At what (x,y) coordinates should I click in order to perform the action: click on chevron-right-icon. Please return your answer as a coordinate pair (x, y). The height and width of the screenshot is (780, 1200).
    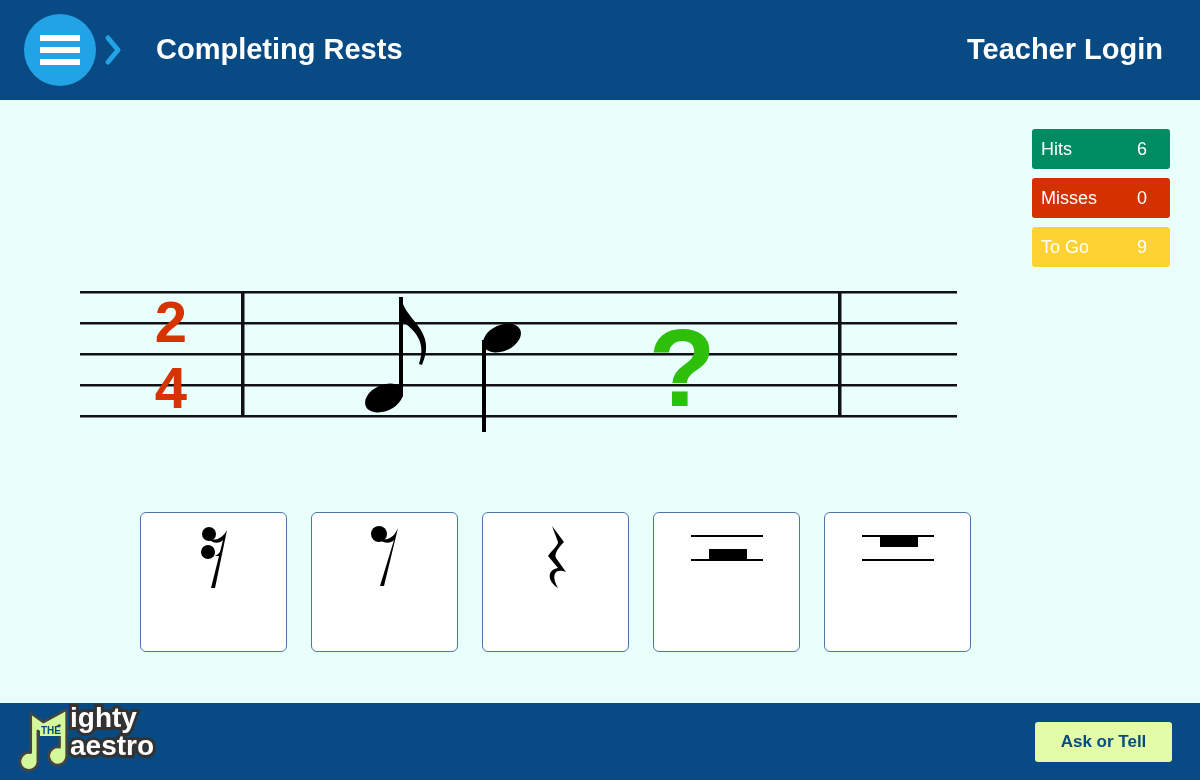
    Looking at the image, I should click on (113, 50).